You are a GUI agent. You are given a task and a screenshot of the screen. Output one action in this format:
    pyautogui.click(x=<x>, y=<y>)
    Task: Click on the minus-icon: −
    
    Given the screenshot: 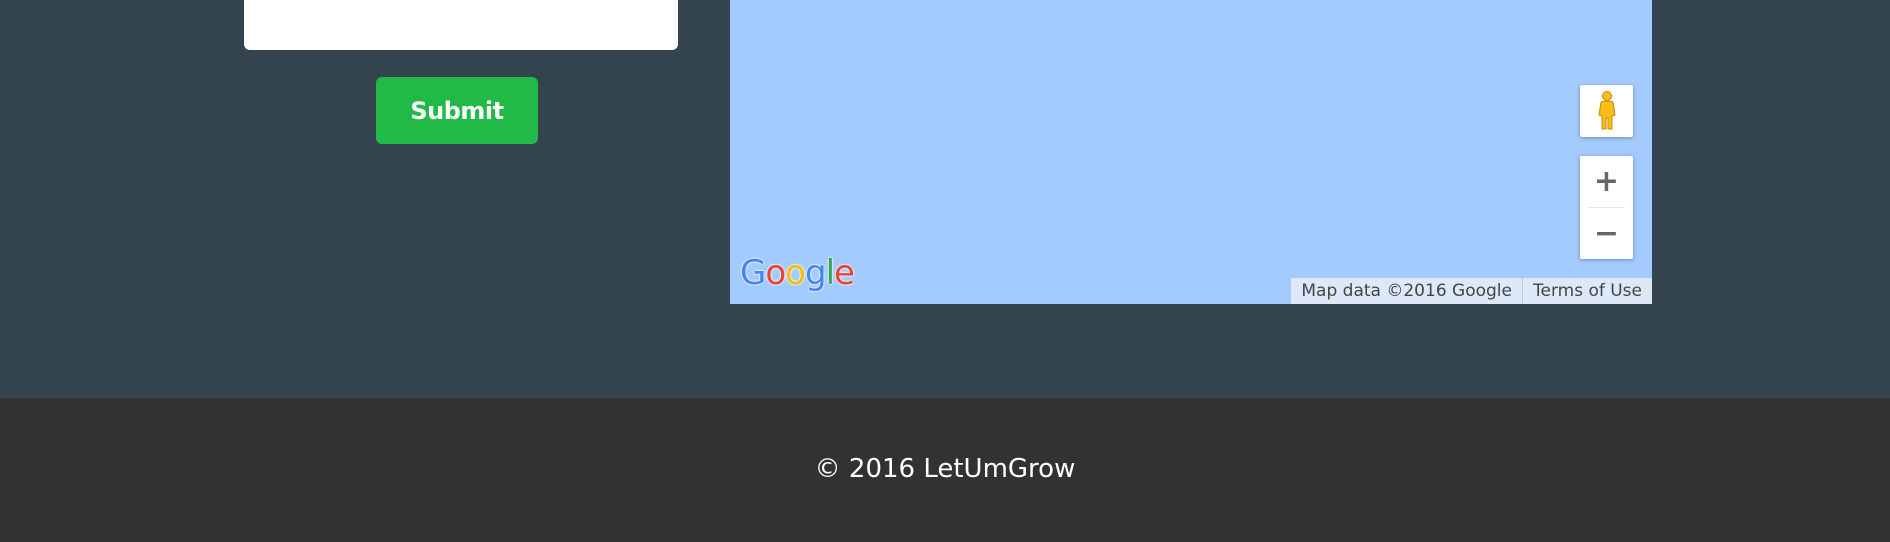 What is the action you would take?
    pyautogui.click(x=1606, y=233)
    